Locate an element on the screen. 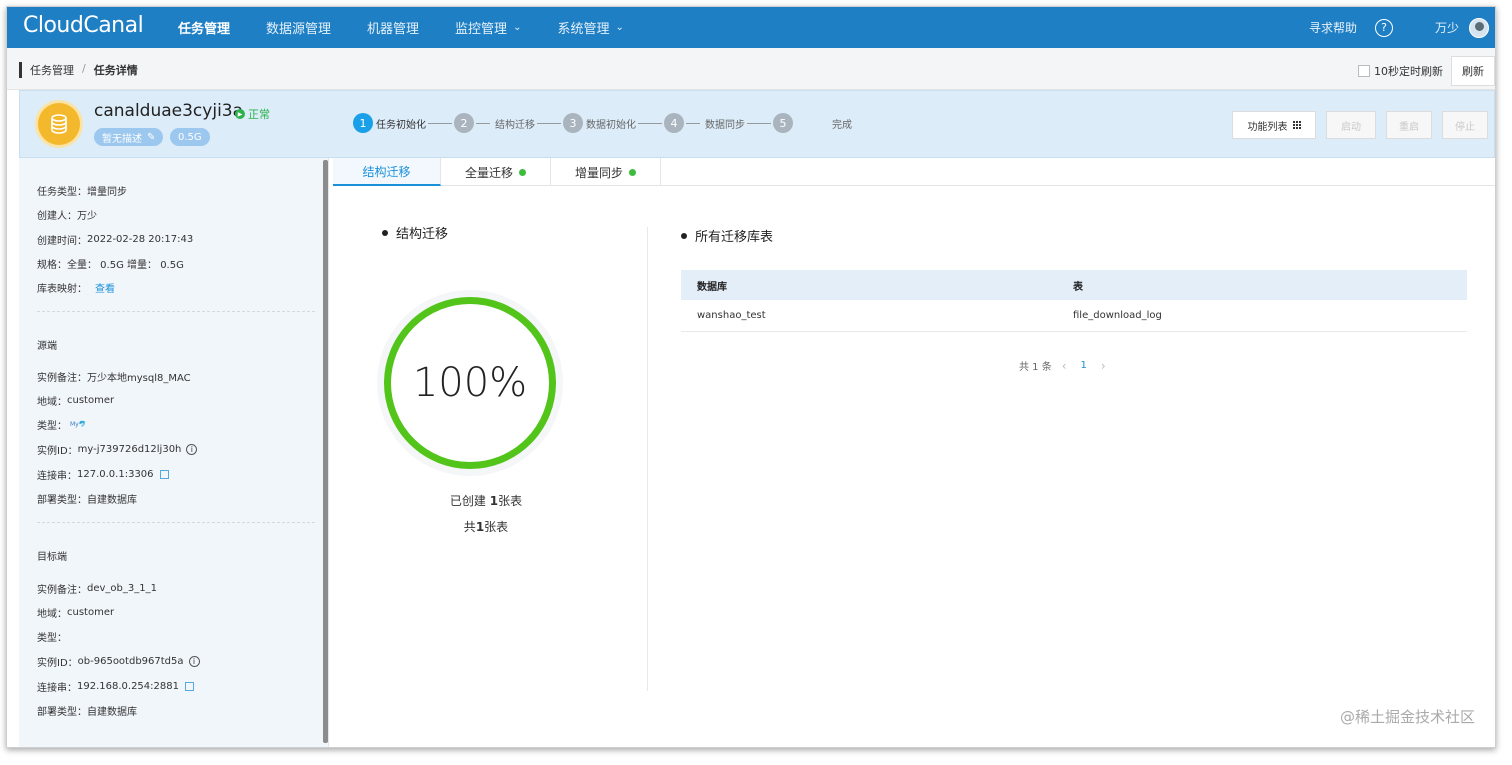  migrated-tables-title: 所有迁移库表 is located at coordinates (727, 235).